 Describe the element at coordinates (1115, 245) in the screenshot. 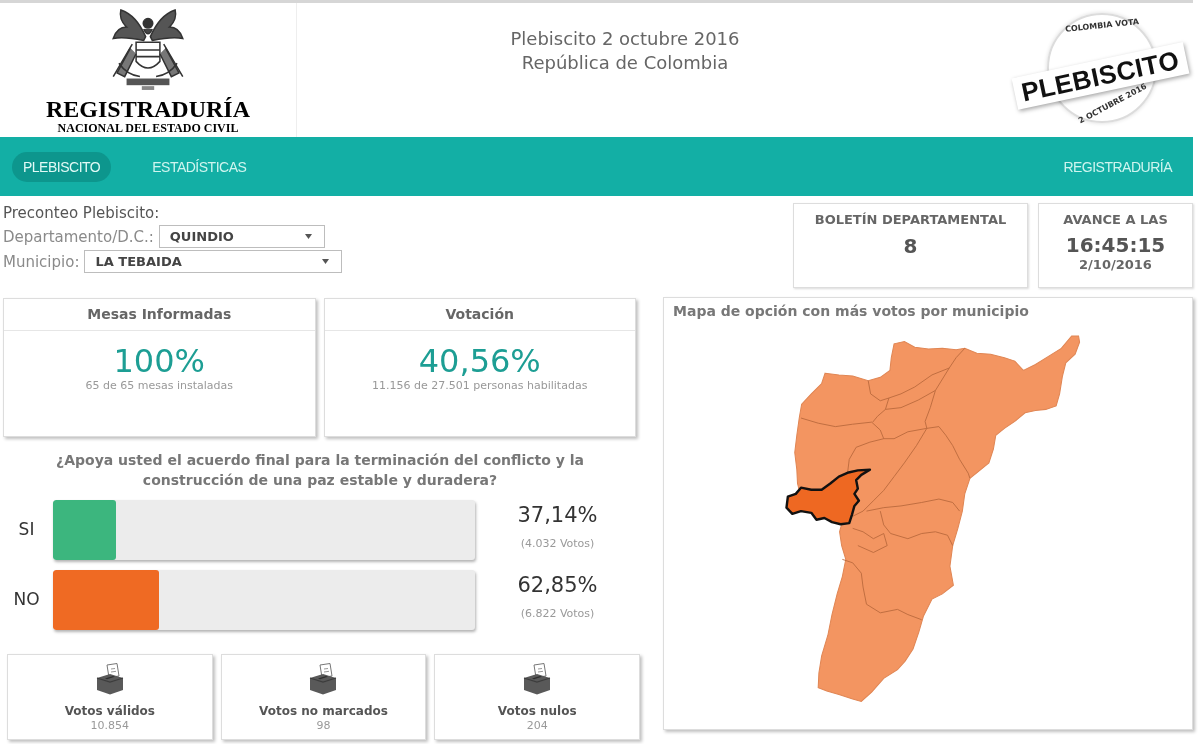

I see `progress-time: 16:45:15` at that location.